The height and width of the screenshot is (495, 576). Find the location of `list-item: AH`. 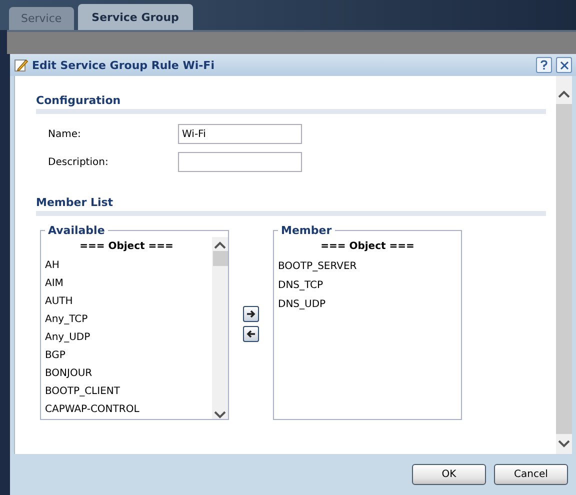

list-item: AH is located at coordinates (126, 265).